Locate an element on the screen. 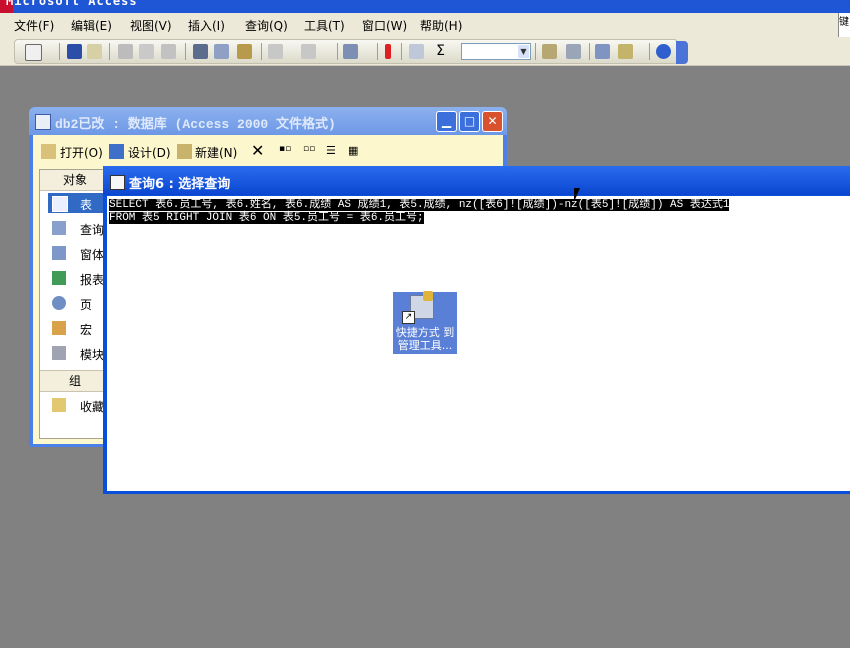 This screenshot has width=850, height=648. object-item-label: 窗体 is located at coordinates (92, 255).